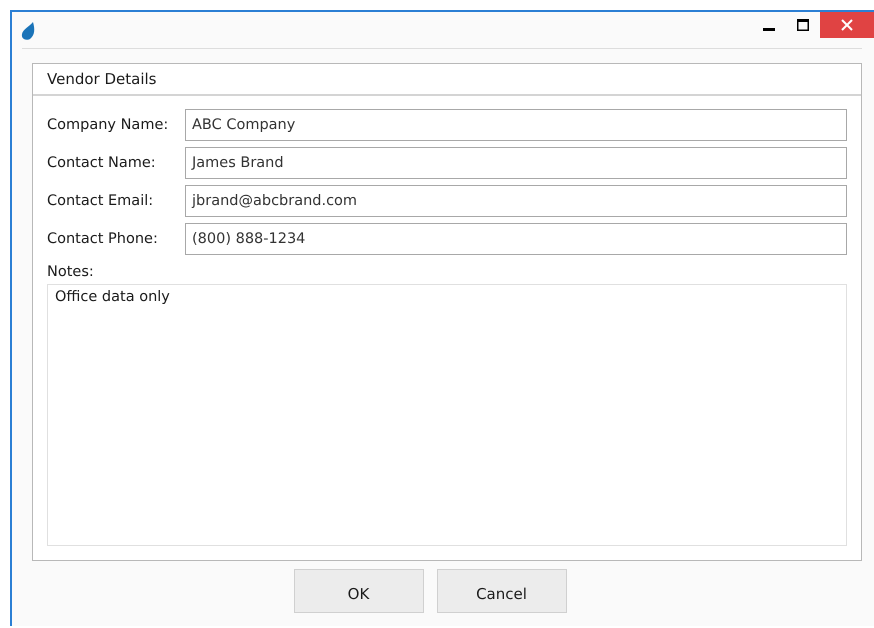  What do you see at coordinates (102, 163) in the screenshot?
I see `field-label: Contact Name:` at bounding box center [102, 163].